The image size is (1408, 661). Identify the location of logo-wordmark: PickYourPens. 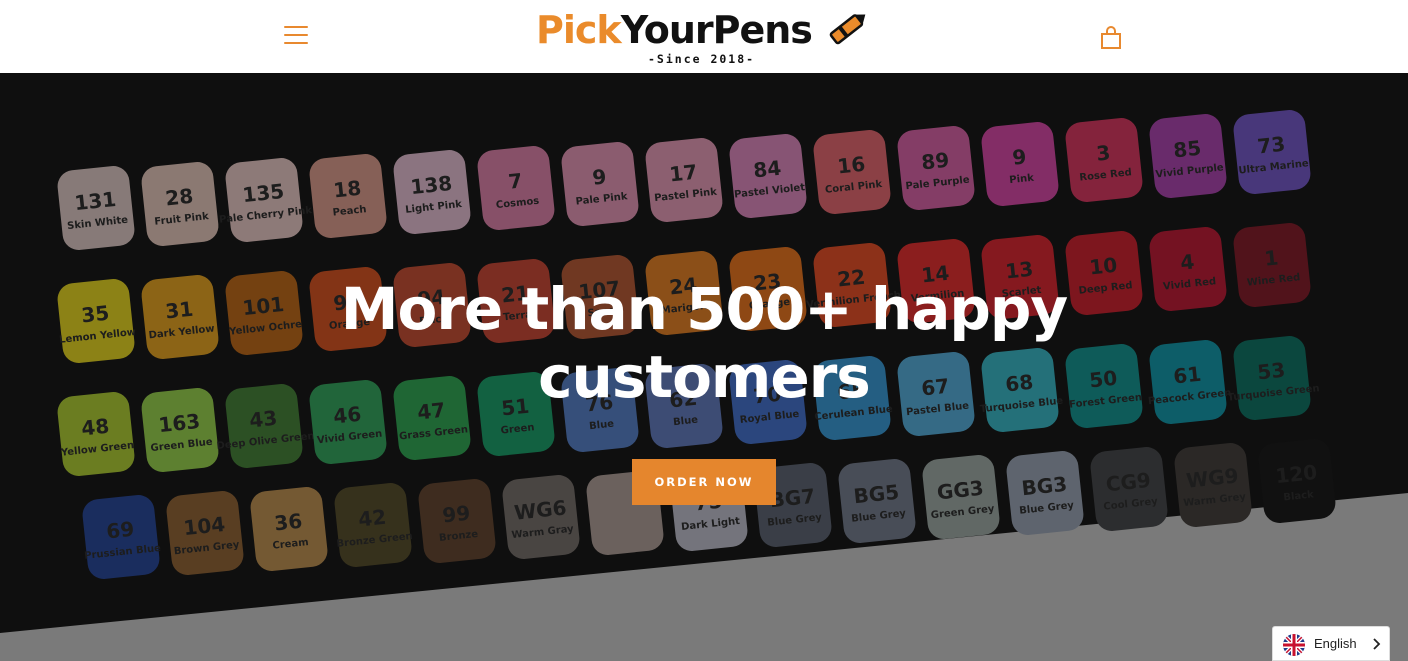
(674, 30).